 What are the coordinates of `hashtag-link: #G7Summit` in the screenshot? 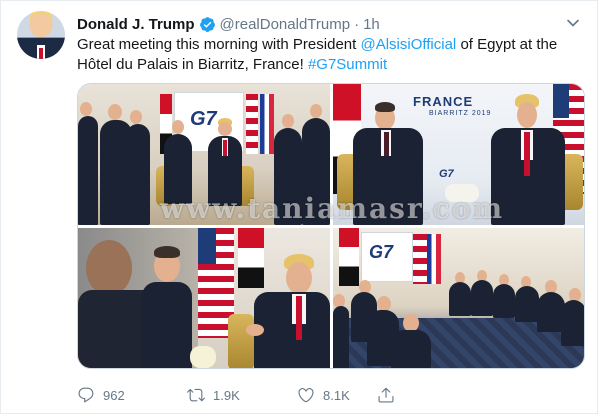 It's located at (347, 64).